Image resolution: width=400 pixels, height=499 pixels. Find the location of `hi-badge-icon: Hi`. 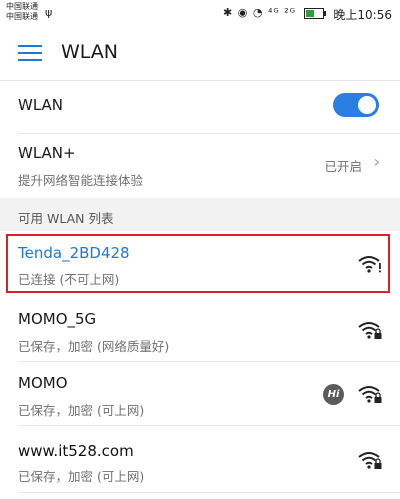

hi-badge-icon: Hi is located at coordinates (333, 394).